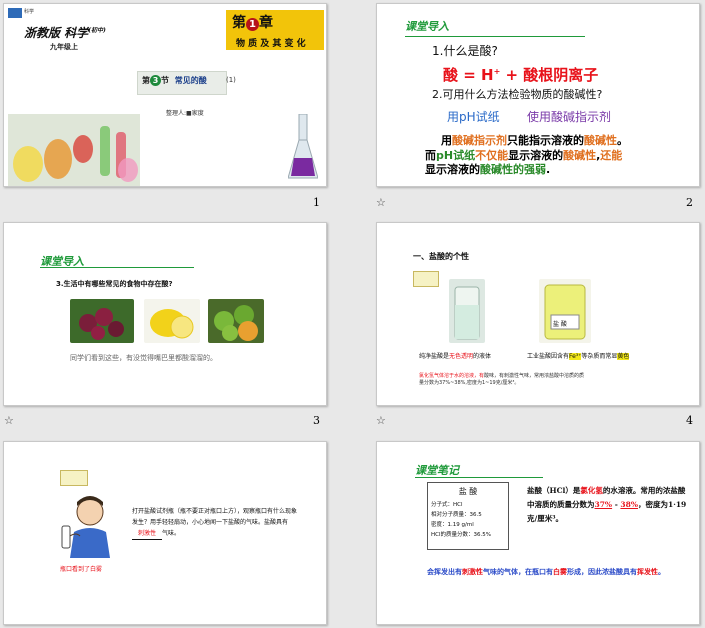 This screenshot has height=628, width=705. Describe the element at coordinates (446, 140) in the screenshot. I see `text-run: 用` at that location.